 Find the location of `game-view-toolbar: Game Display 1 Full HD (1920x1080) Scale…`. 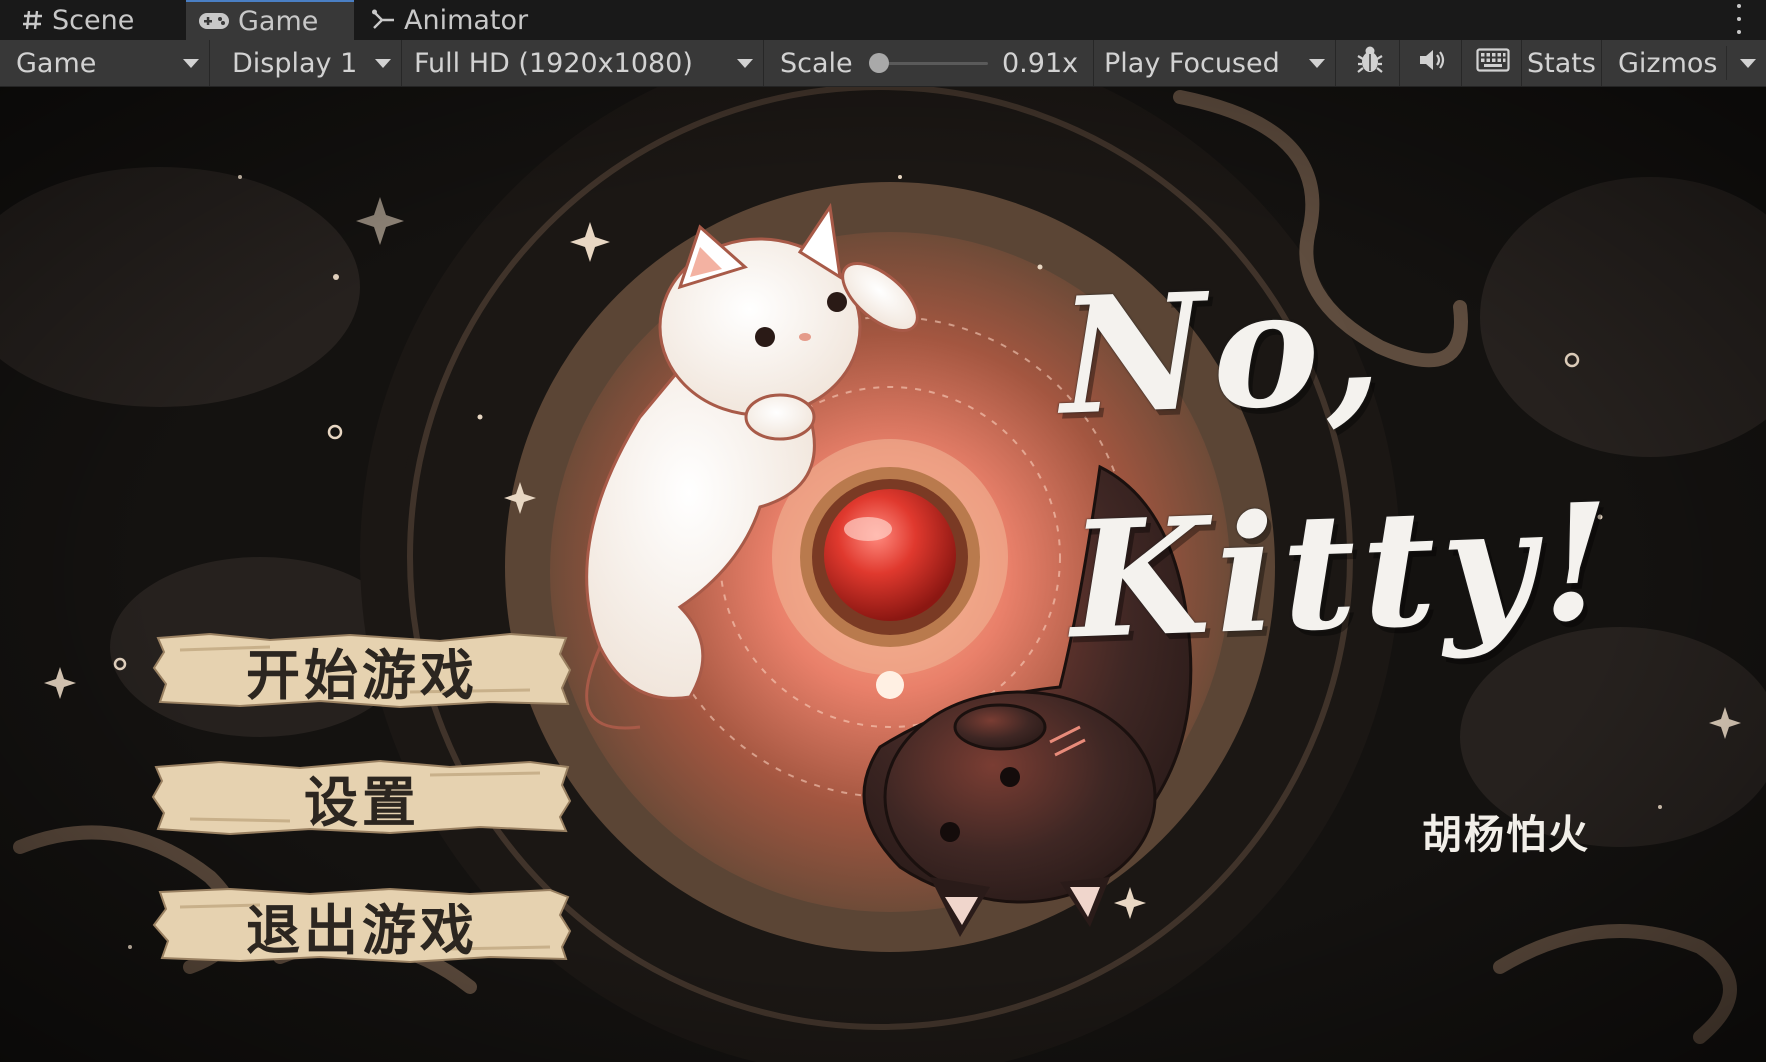

game-view-toolbar: Game Display 1 Full HD (1920x1080) Scale… is located at coordinates (883, 63).